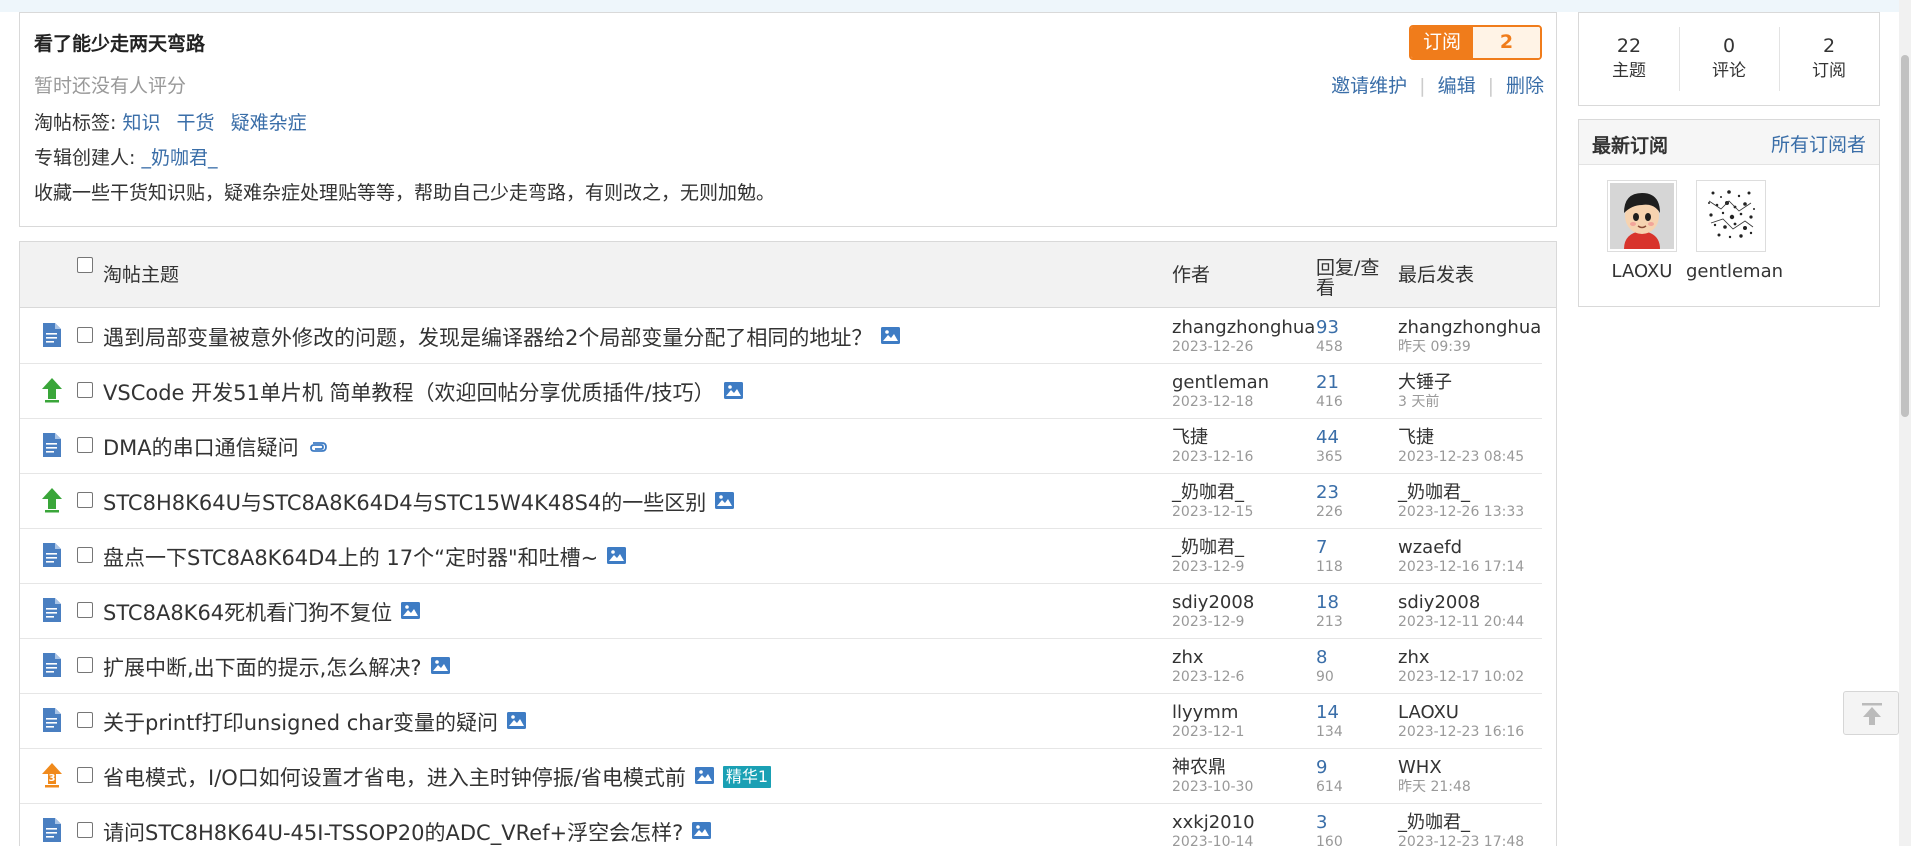 The height and width of the screenshot is (846, 1911). What do you see at coordinates (1457, 86) in the screenshot?
I see `edit-link: 编辑` at bounding box center [1457, 86].